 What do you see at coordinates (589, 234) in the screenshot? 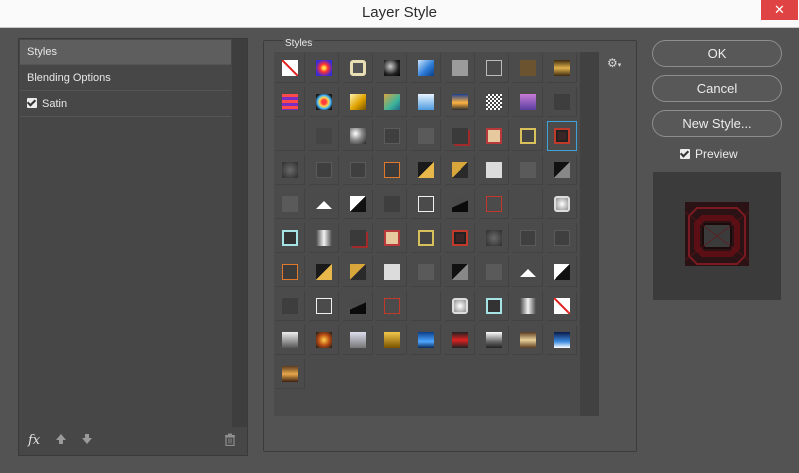
I see `styles-scrollbar` at bounding box center [589, 234].